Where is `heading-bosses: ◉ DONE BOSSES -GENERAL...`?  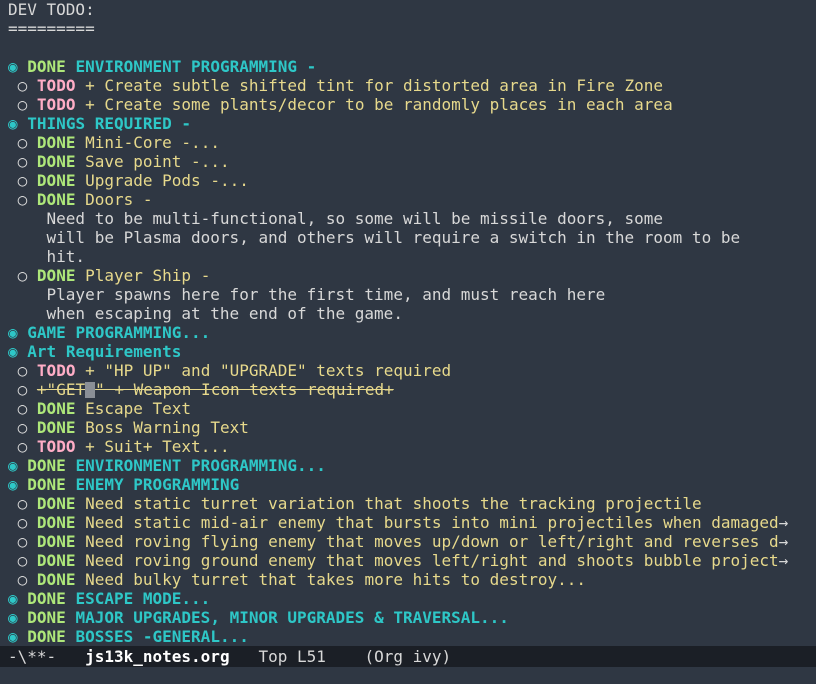 heading-bosses: ◉ DONE BOSSES -GENERAL... is located at coordinates (408, 636).